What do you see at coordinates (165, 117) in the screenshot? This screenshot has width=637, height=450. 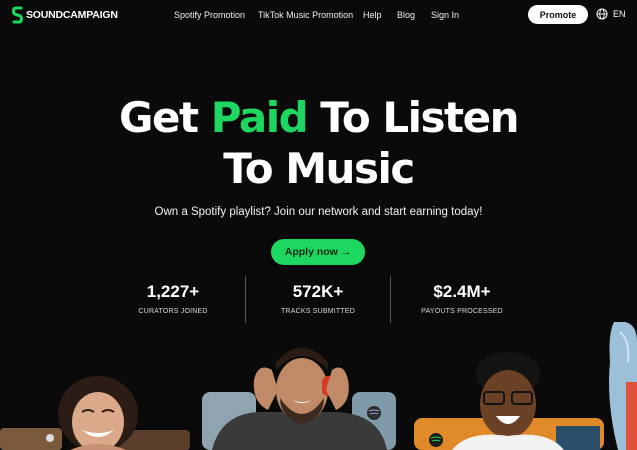 I see `hero-title-prefix: Get` at bounding box center [165, 117].